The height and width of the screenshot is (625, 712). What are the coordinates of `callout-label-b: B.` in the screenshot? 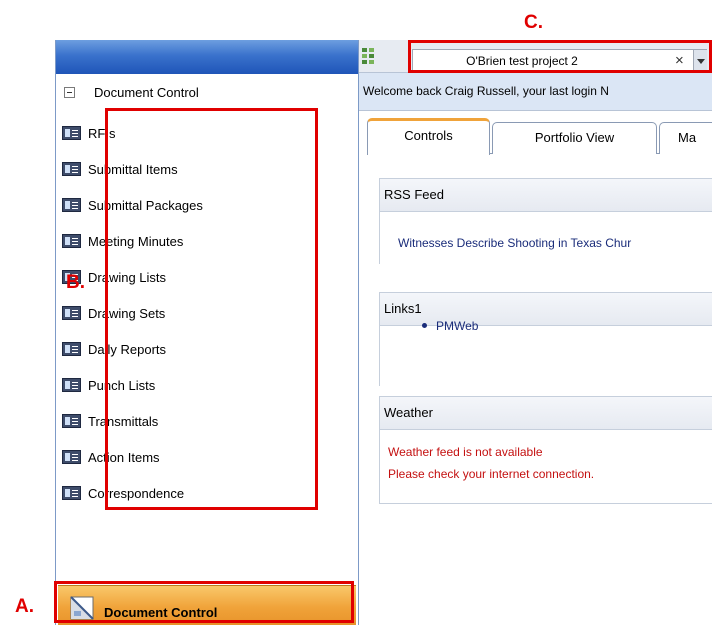 It's located at (75, 282).